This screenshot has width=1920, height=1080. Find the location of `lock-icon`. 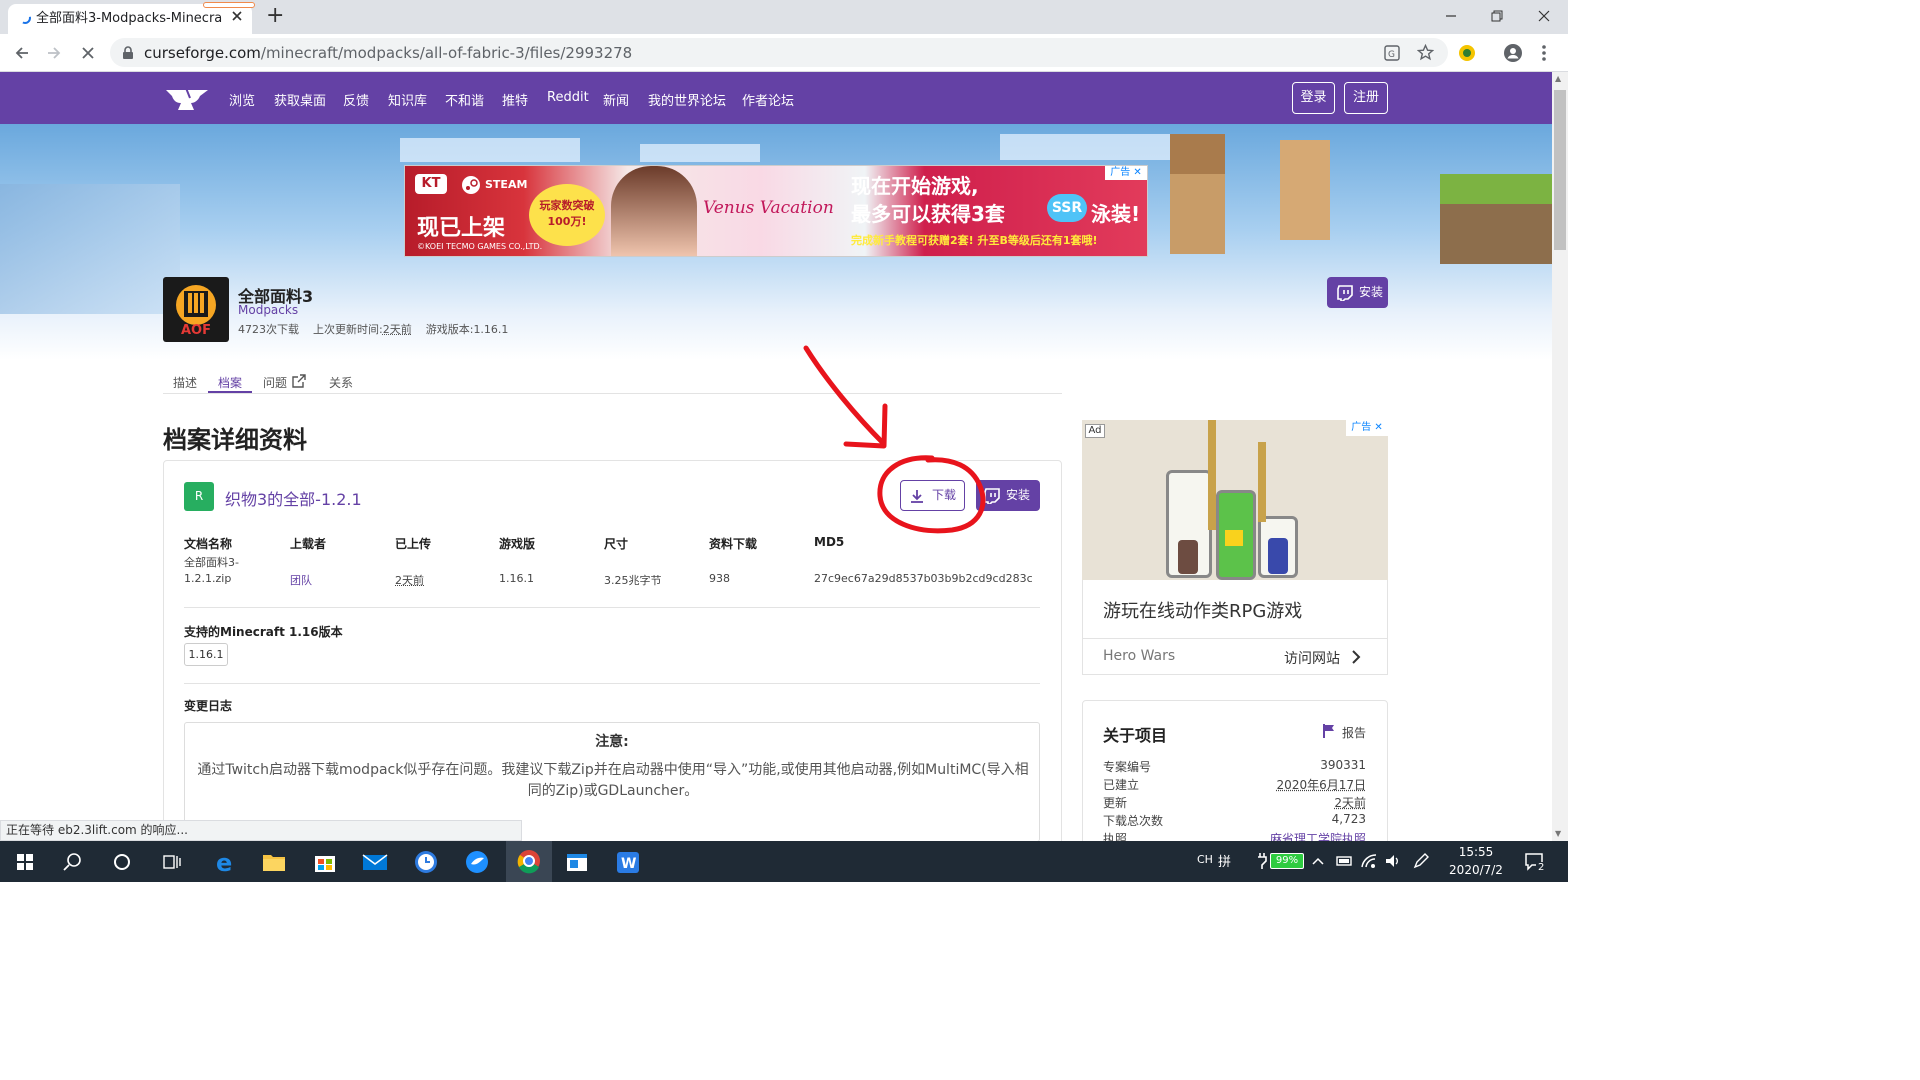

lock-icon is located at coordinates (128, 53).